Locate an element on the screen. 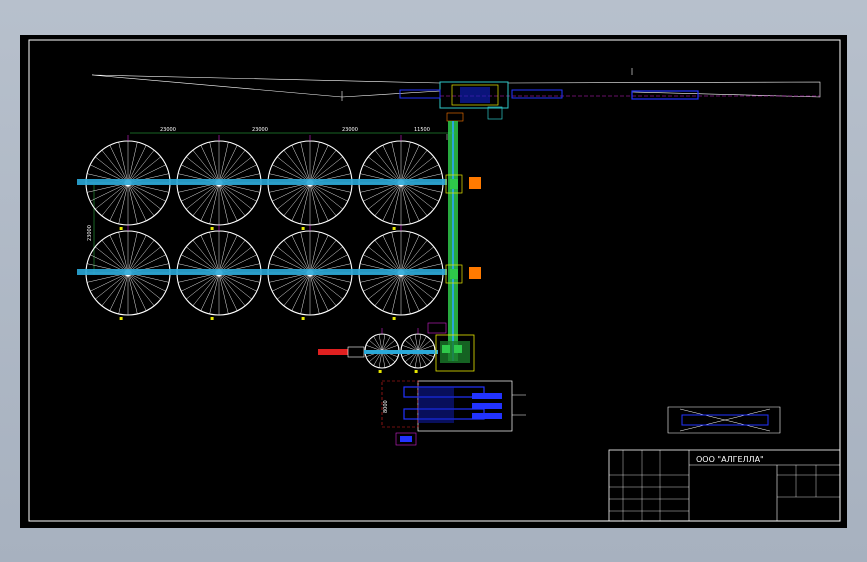 The image size is (867, 562). top-dimension-line: 23000 23000 23000 11500 is located at coordinates (292, 130).